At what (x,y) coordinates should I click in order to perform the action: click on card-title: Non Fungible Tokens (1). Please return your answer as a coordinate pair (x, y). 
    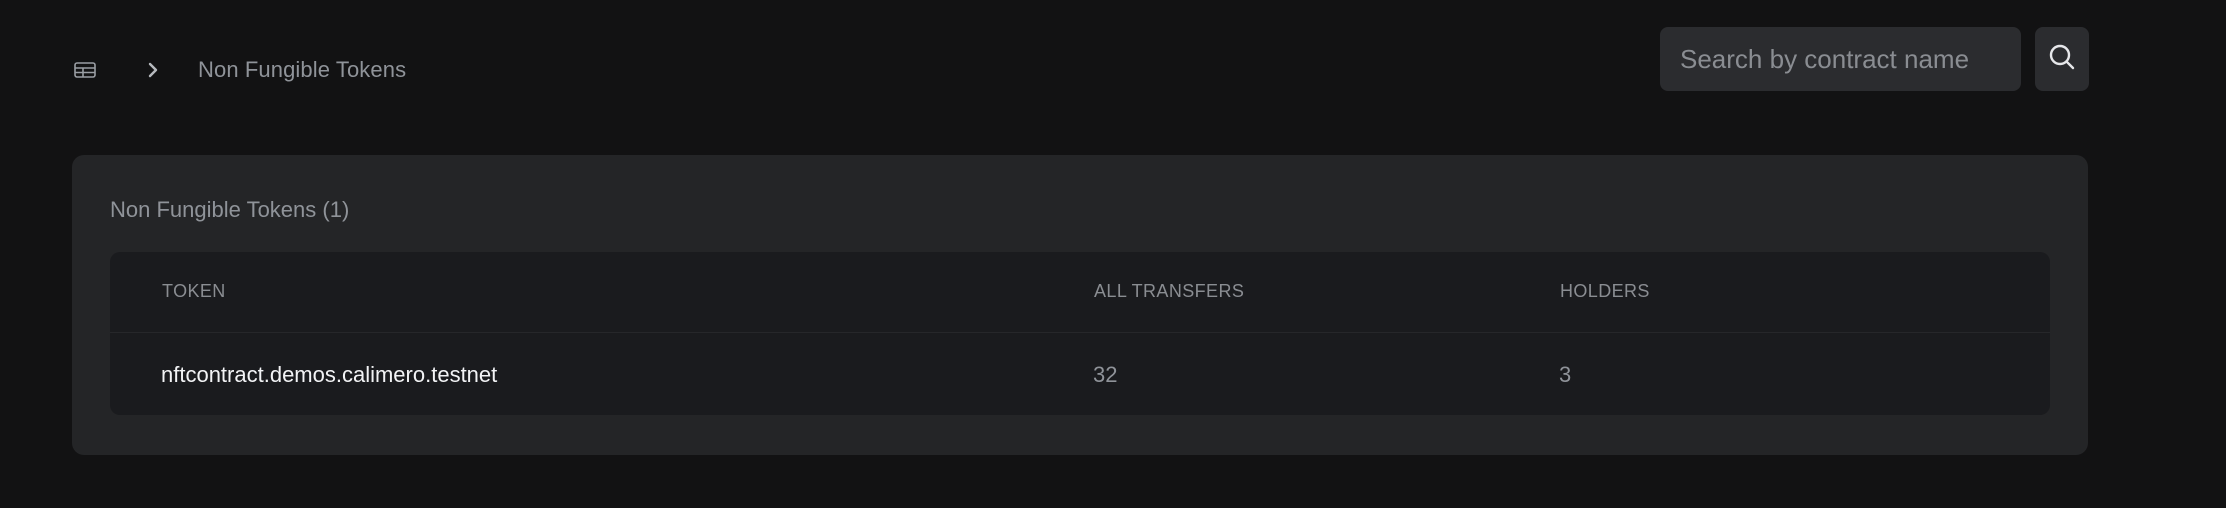
    Looking at the image, I should click on (230, 209).